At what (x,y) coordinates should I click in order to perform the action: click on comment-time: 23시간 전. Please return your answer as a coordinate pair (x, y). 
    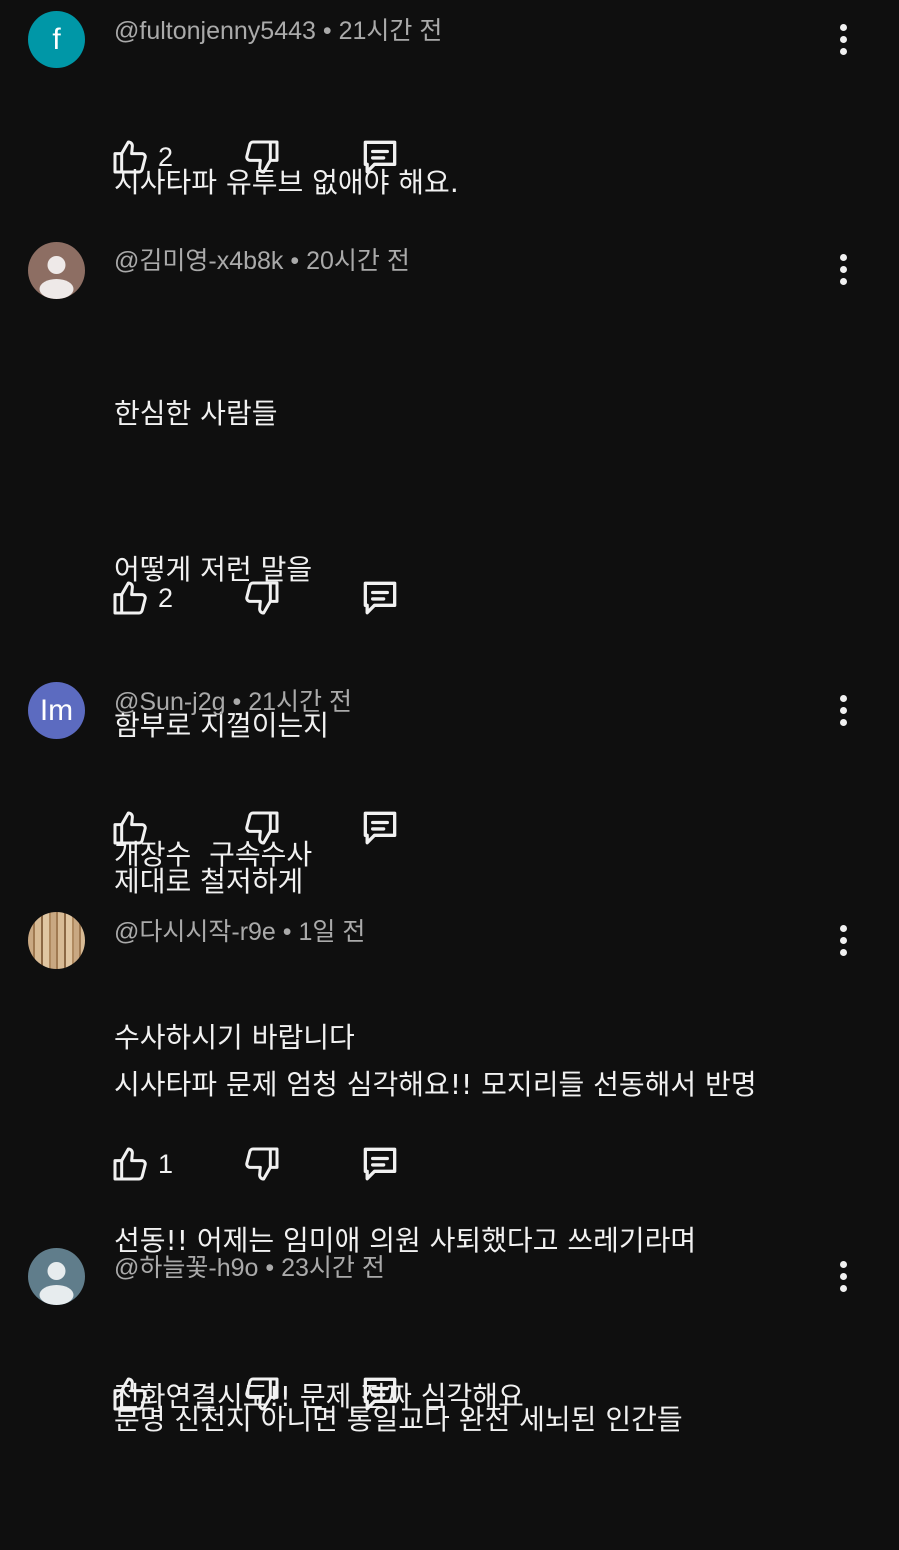
    Looking at the image, I should click on (333, 1268).